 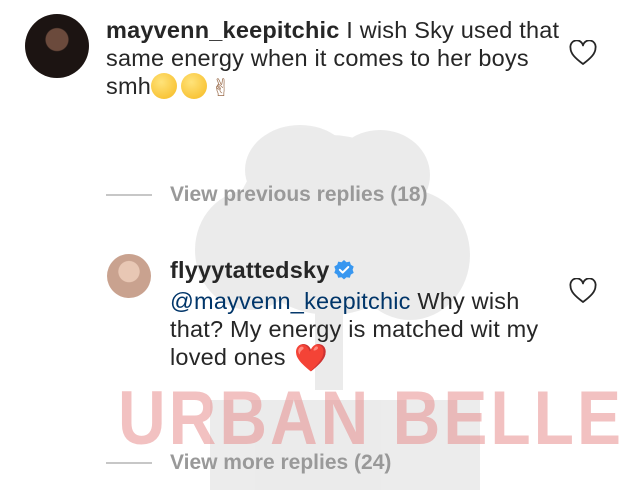 I want to click on view-previous-replies-label: View previous replies (18), so click(x=299, y=194).